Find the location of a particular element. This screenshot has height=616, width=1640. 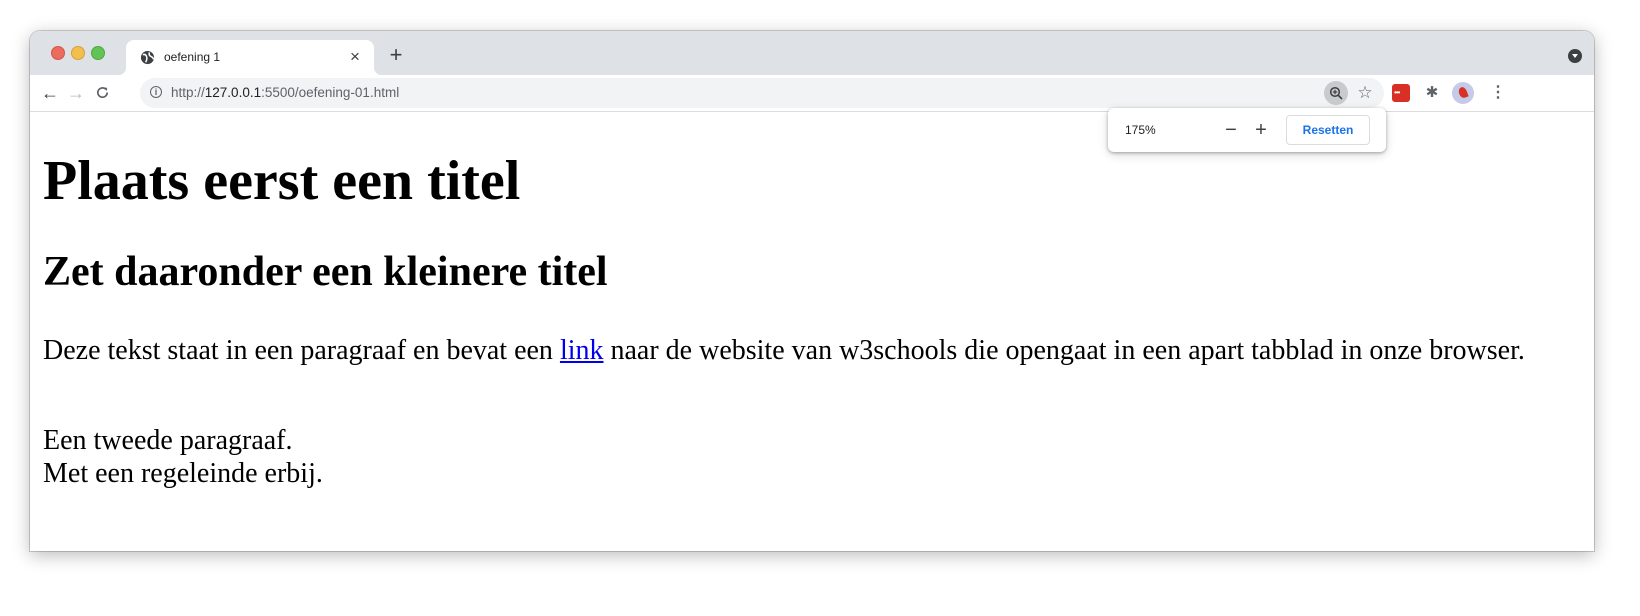

kebab-menu-icon: ⋮ is located at coordinates (1498, 93).